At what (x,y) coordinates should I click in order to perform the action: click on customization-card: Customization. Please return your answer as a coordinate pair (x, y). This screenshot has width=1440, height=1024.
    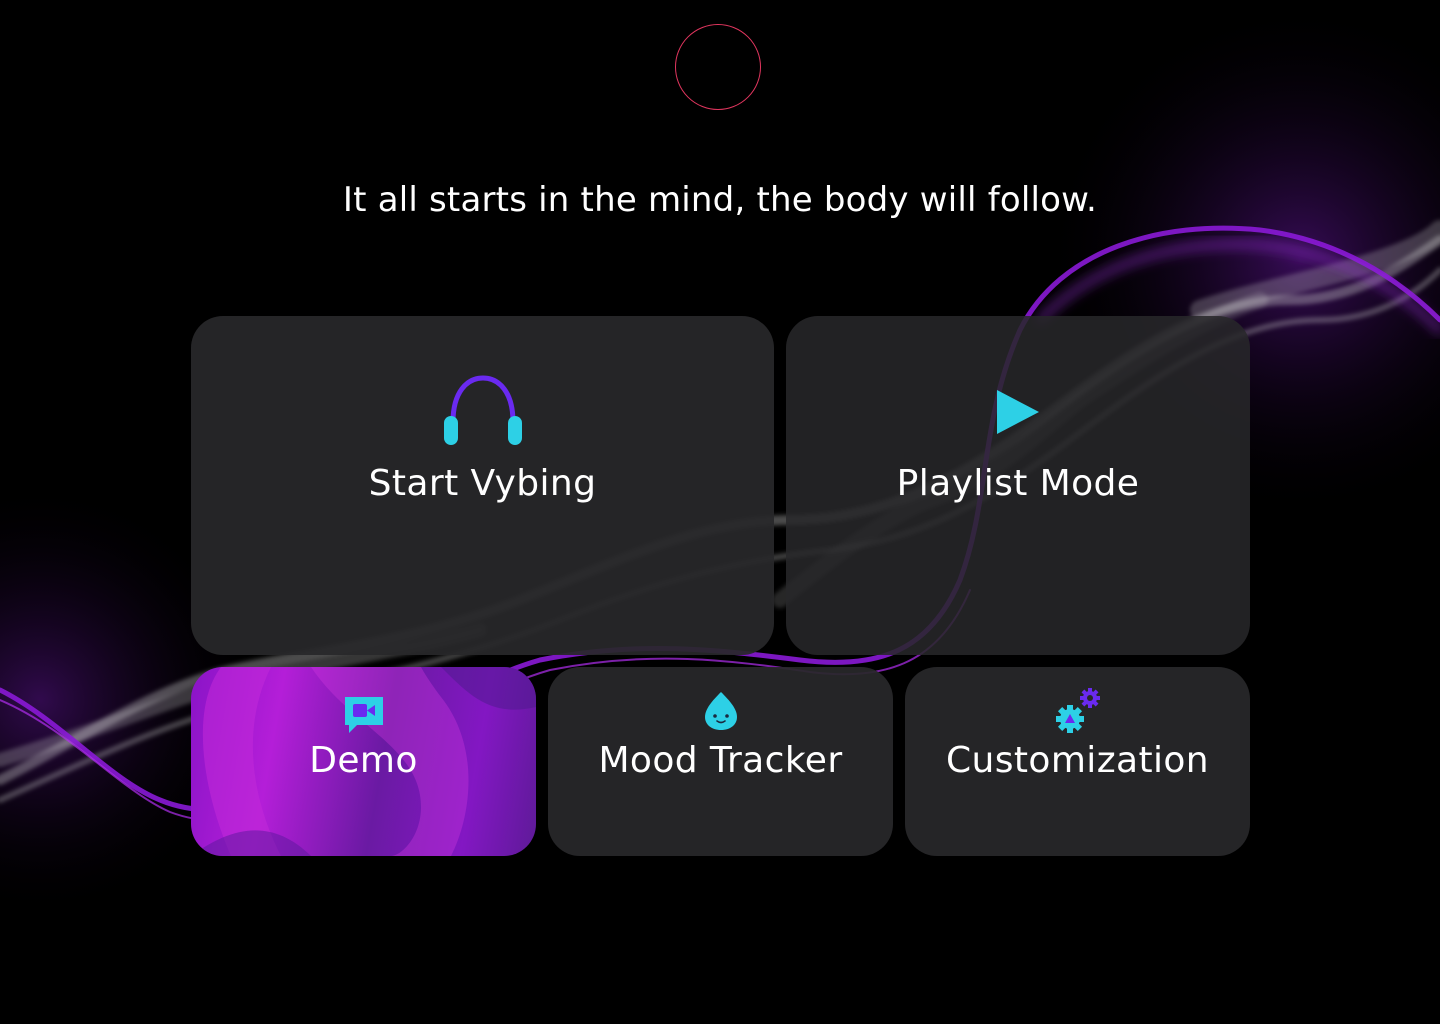
    Looking at the image, I should click on (1077, 761).